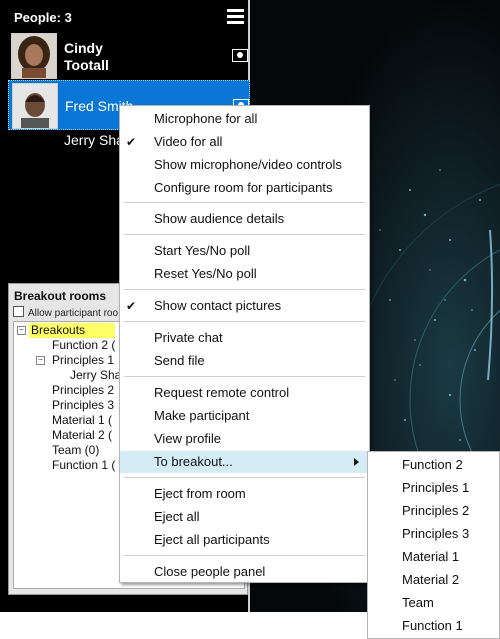 The width and height of the screenshot is (500, 639). What do you see at coordinates (240, 55) in the screenshot?
I see `contact-card-icon` at bounding box center [240, 55].